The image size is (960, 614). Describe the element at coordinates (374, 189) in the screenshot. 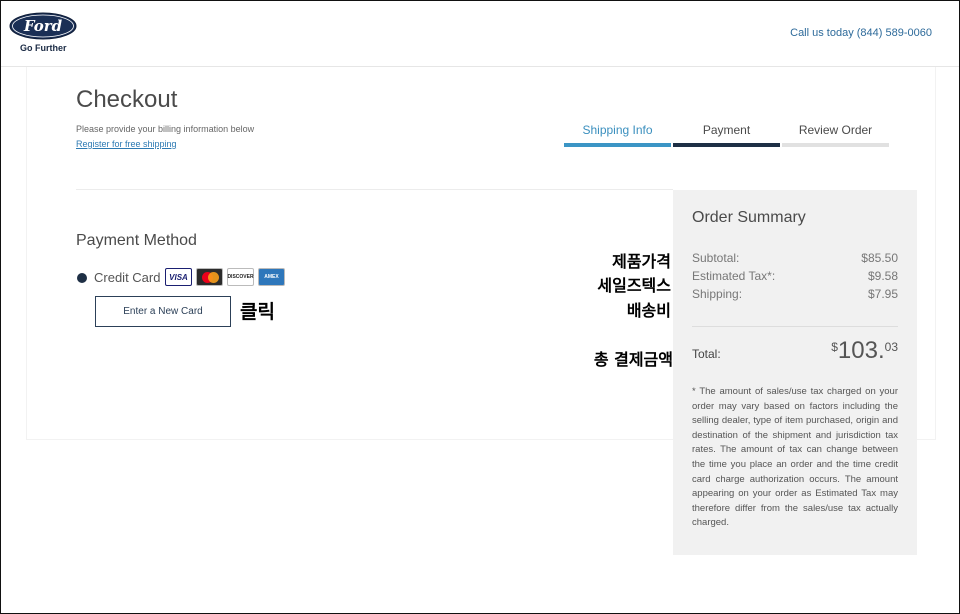

I see `section-divider` at that location.